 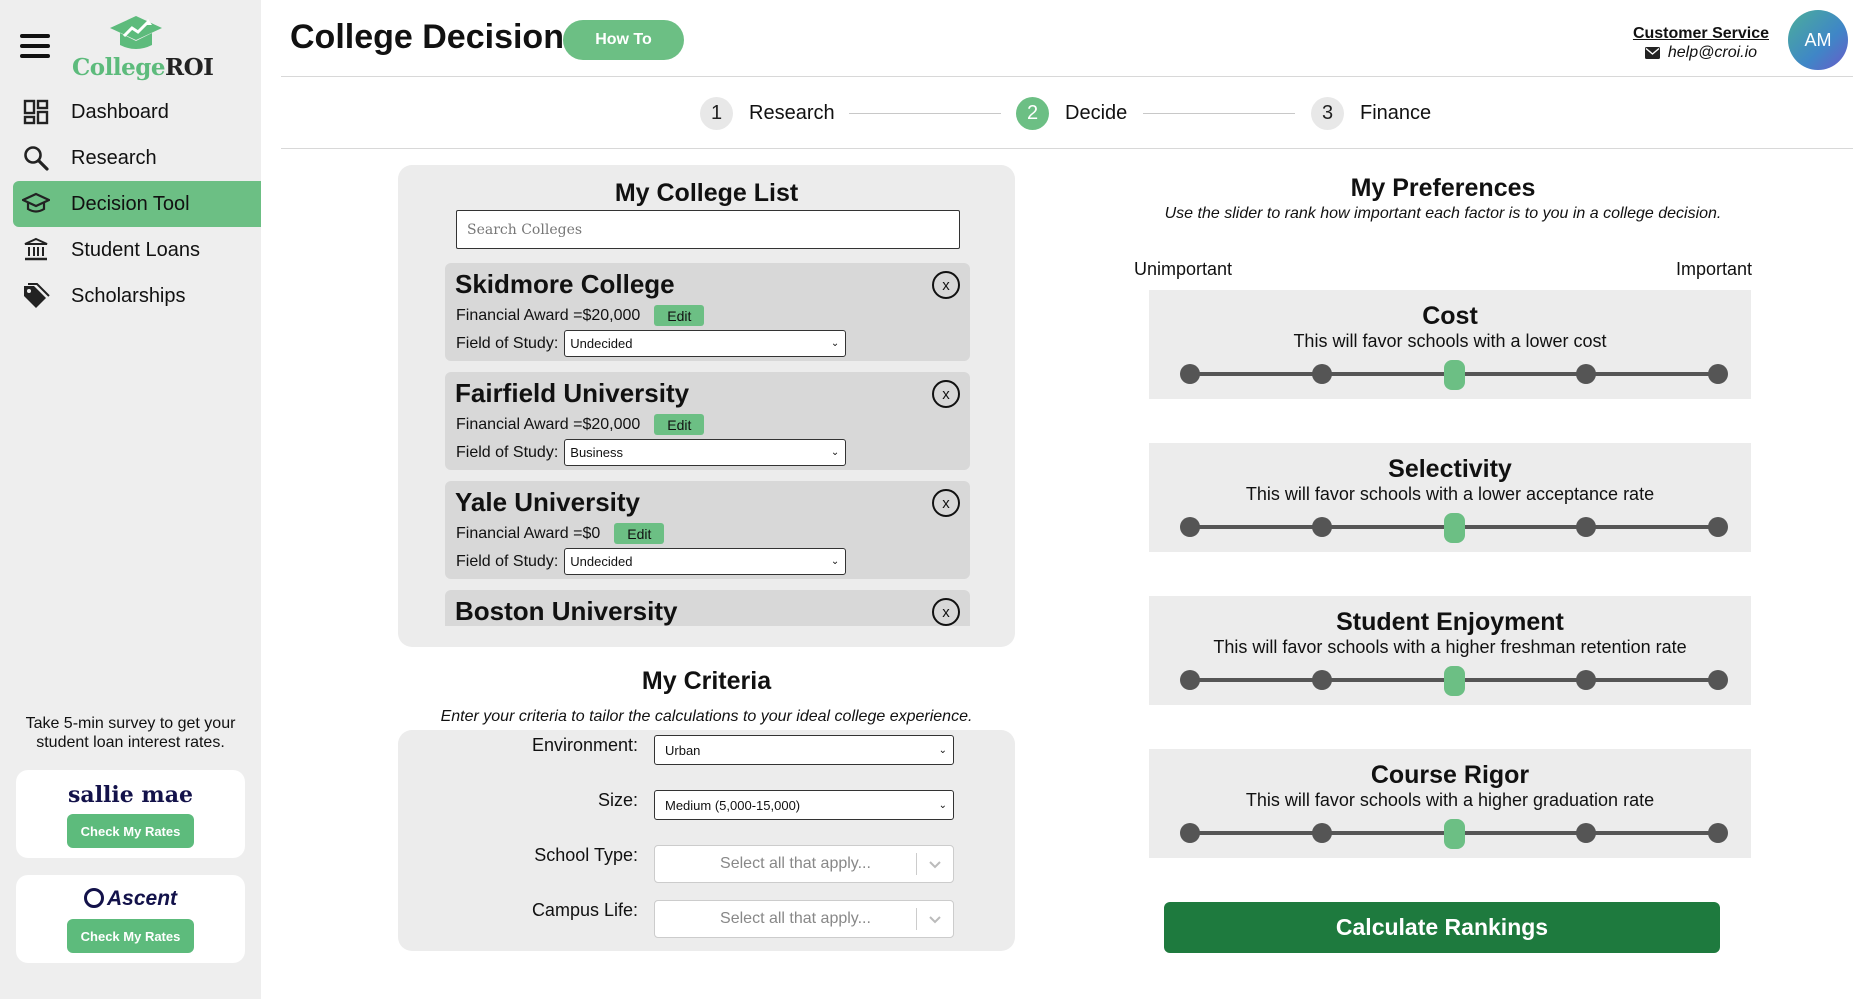 I want to click on avatar: AM, so click(x=1818, y=40).